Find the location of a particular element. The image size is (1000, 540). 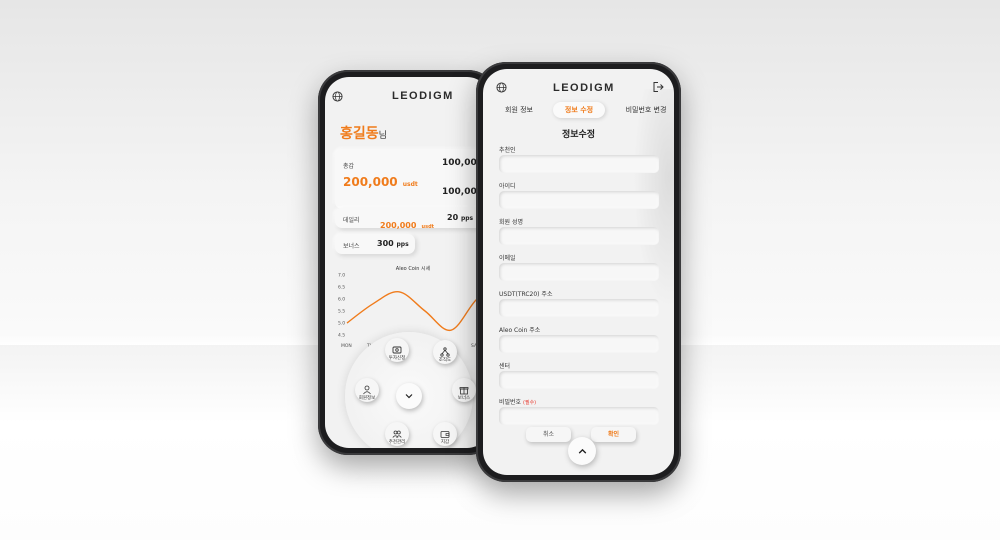

id-input is located at coordinates (579, 200).